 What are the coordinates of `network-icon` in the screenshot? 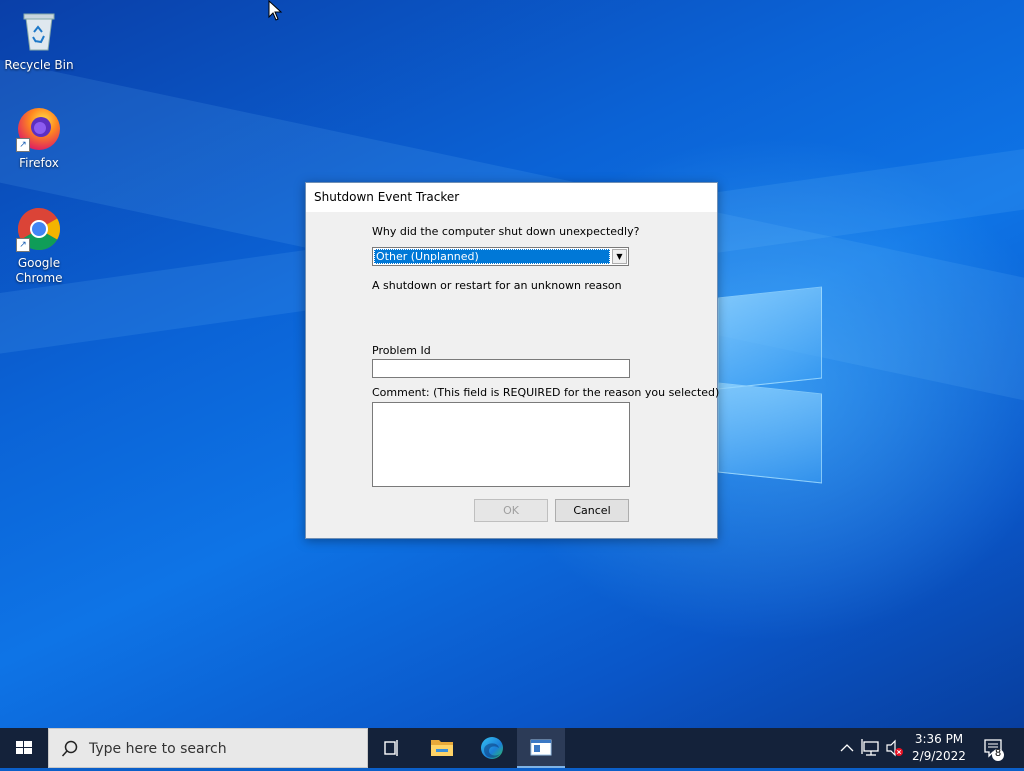 It's located at (870, 747).